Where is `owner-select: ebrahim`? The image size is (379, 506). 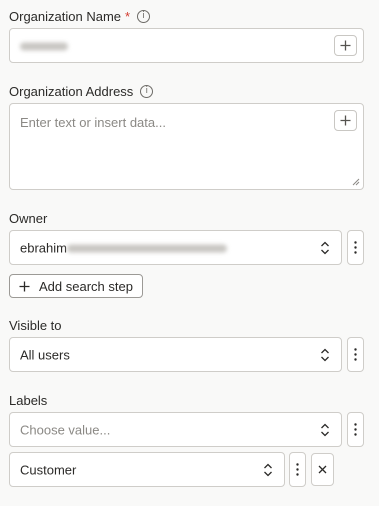
owner-select: ebrahim is located at coordinates (175, 247).